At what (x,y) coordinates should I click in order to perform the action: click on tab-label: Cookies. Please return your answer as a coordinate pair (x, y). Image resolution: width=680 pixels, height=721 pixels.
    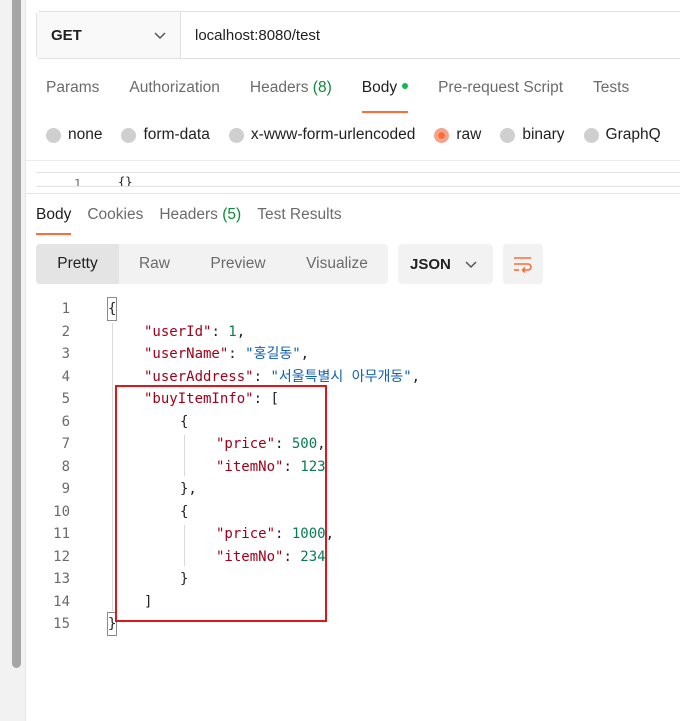
    Looking at the image, I should click on (115, 214).